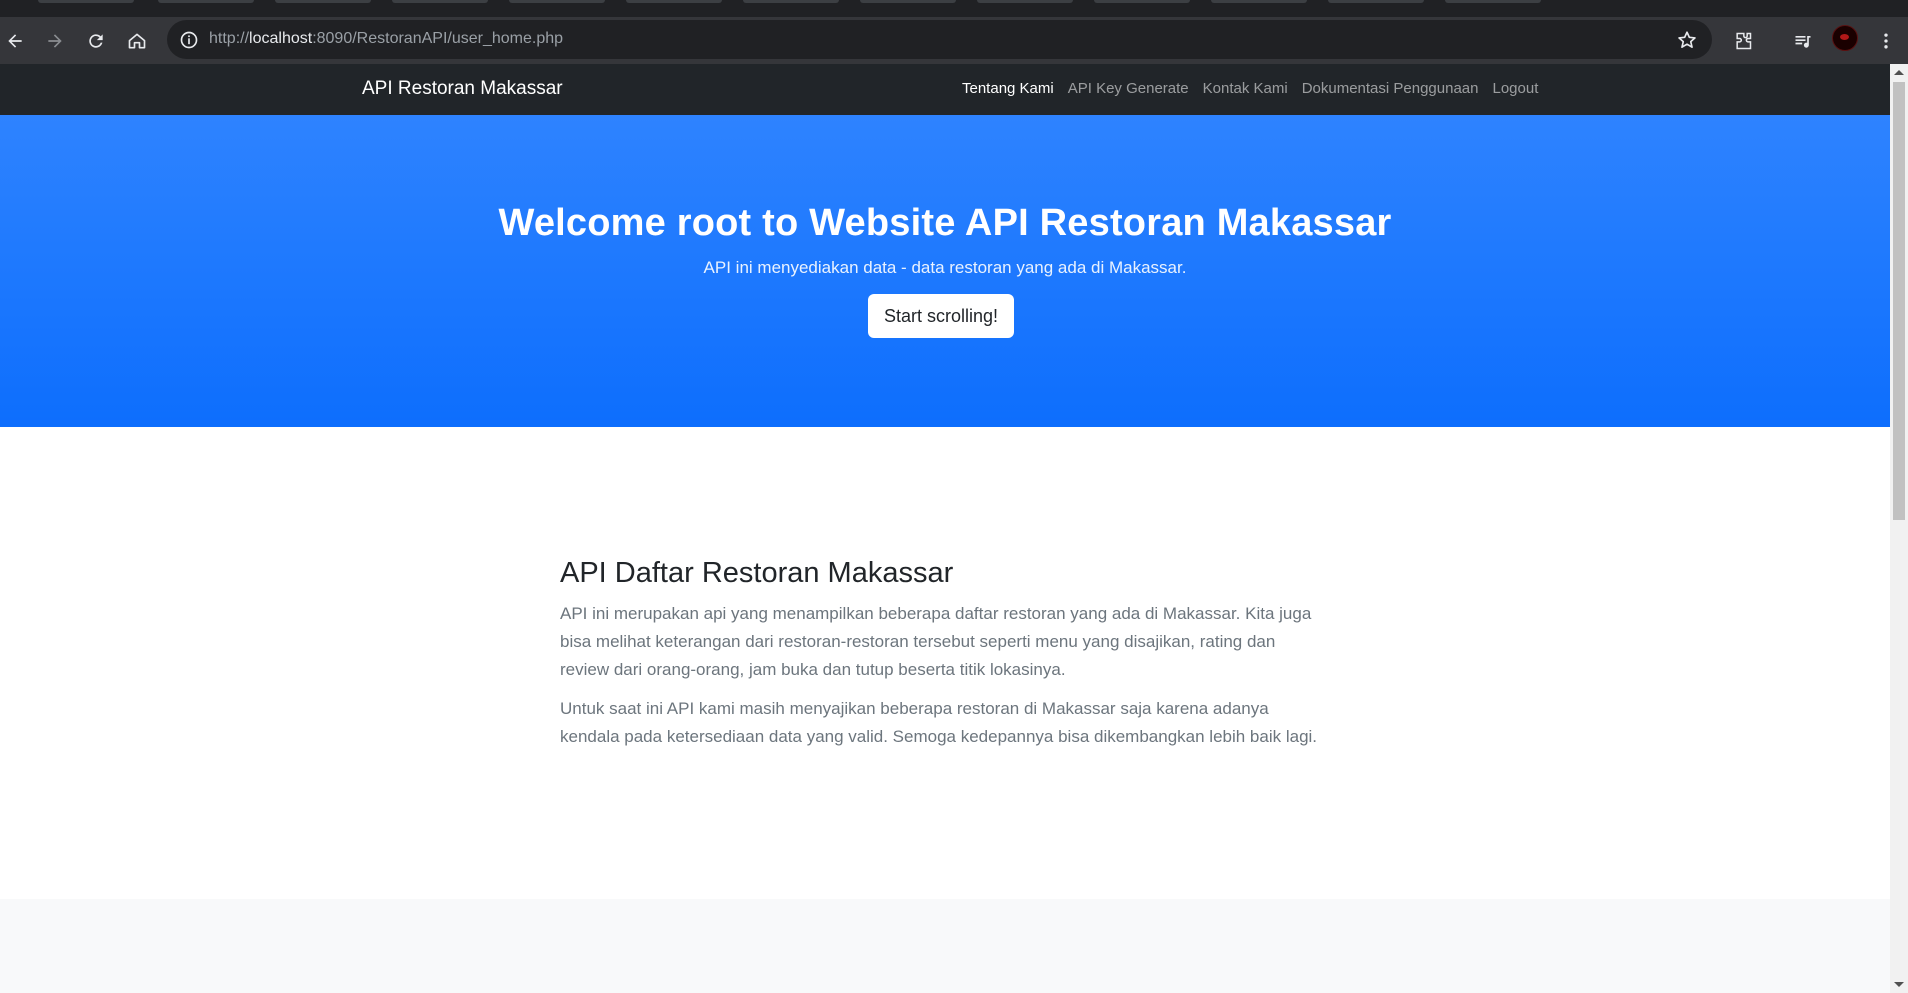  Describe the element at coordinates (1886, 41) in the screenshot. I see `menu-dots-icon` at that location.